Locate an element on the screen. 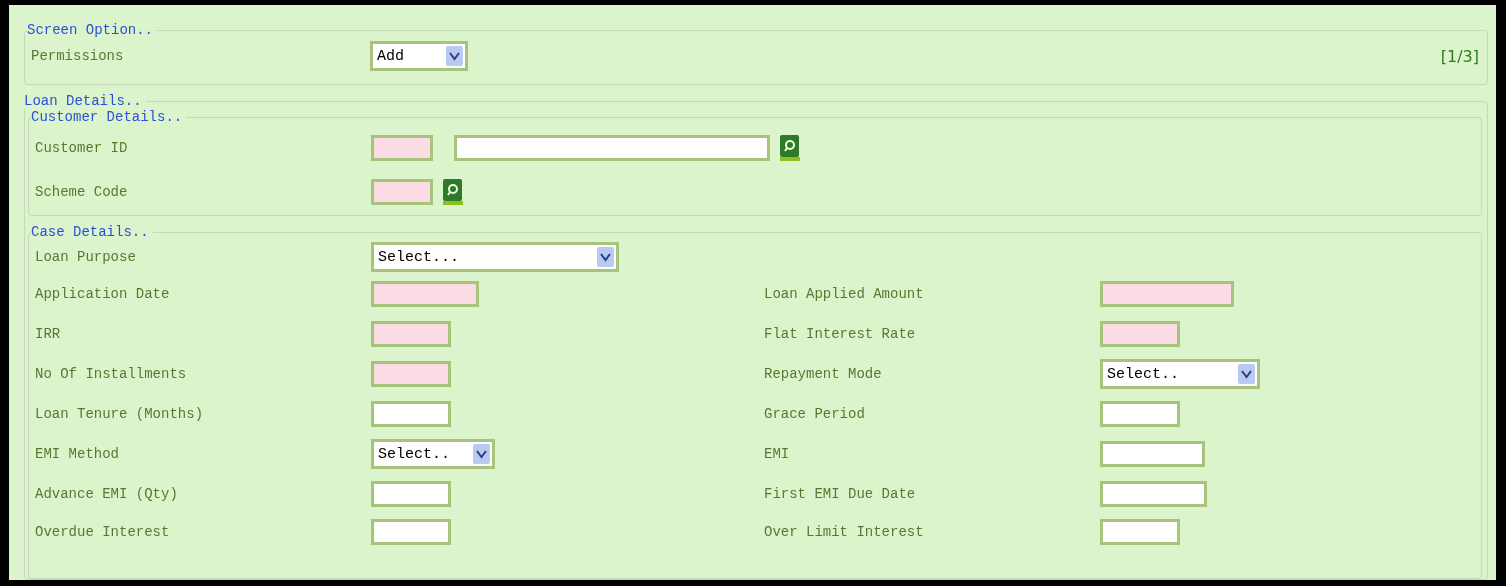 This screenshot has height=586, width=1506. section-legend: Loan Details.. is located at coordinates (85, 101).